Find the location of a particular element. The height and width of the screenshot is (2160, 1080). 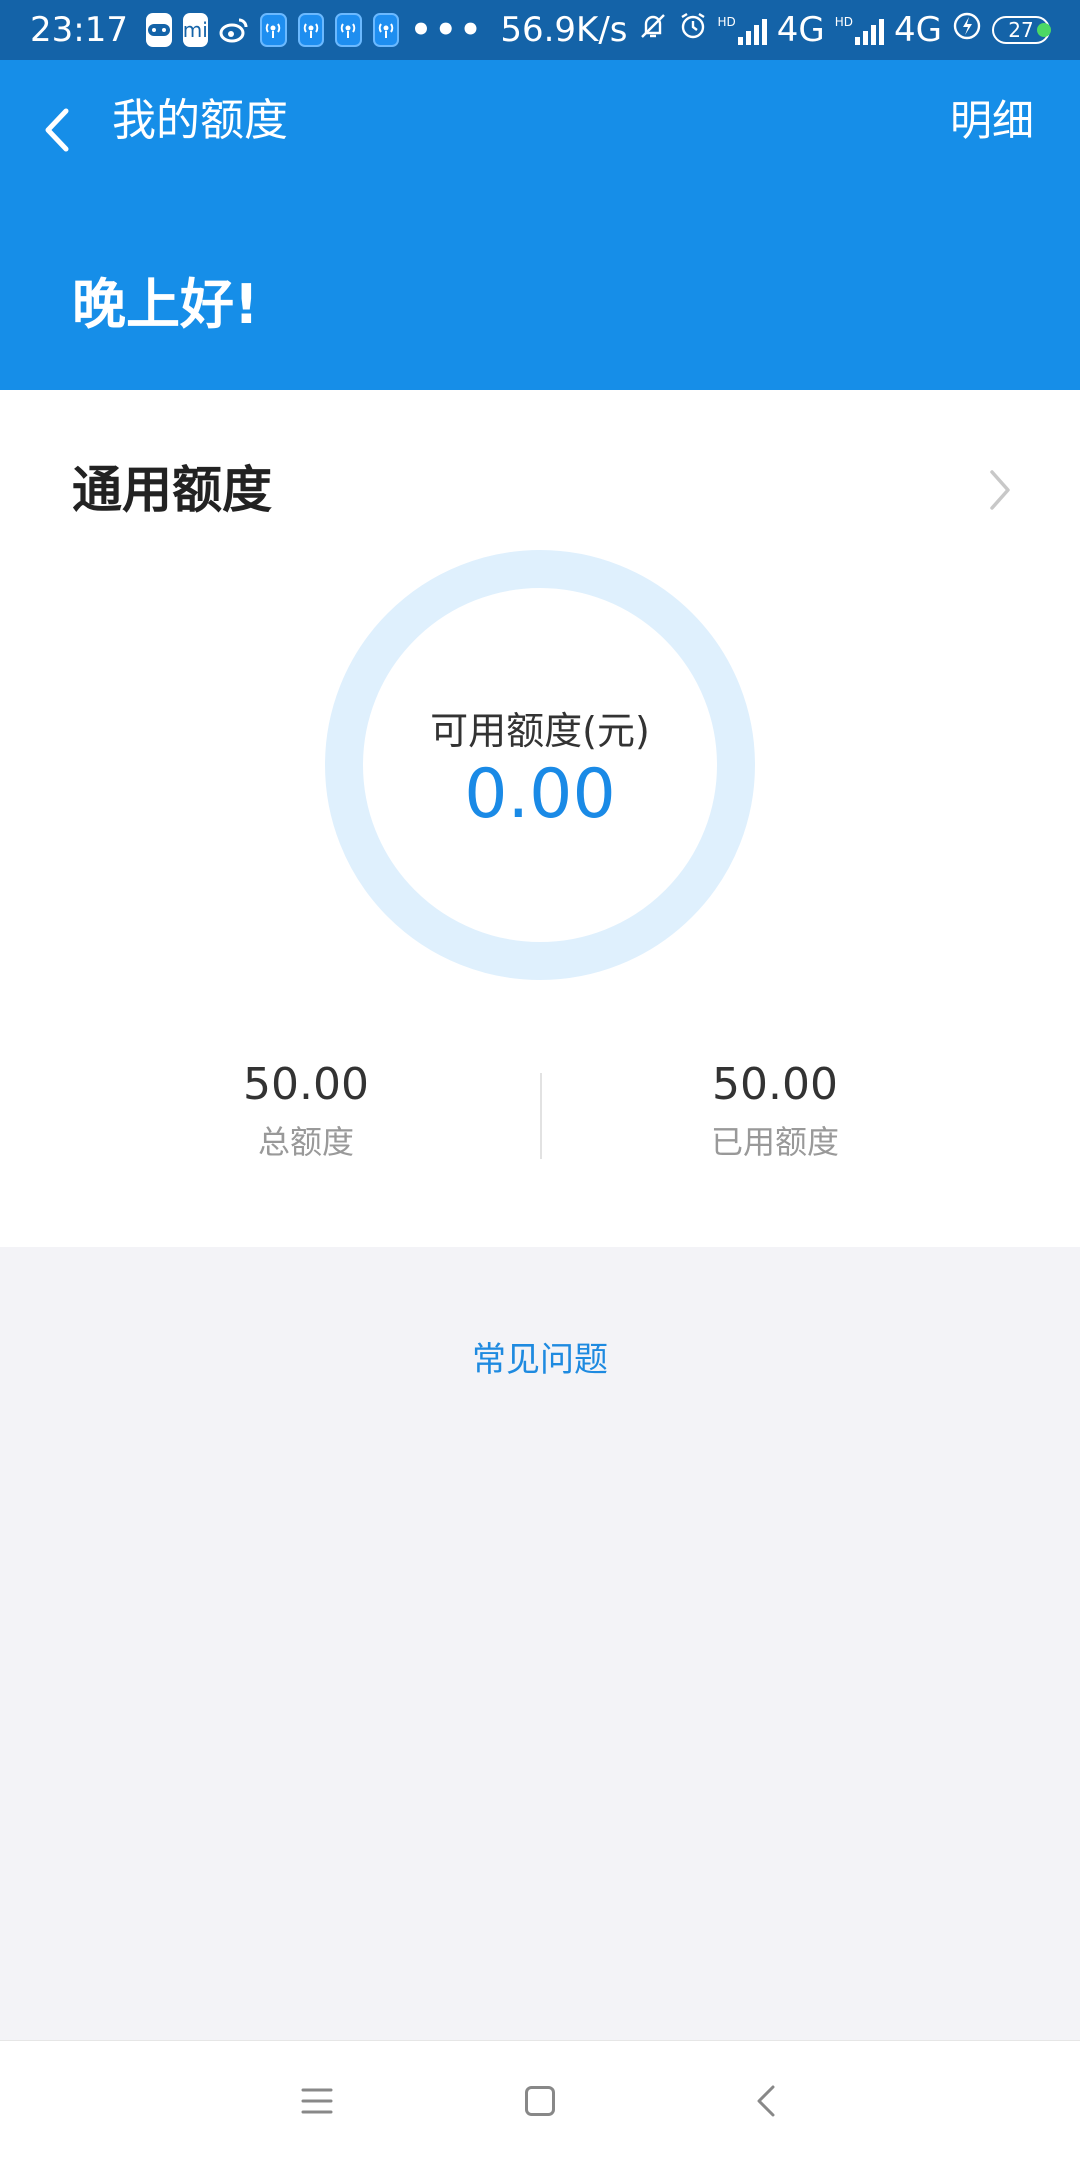

detail-button: 明细 is located at coordinates (992, 121).